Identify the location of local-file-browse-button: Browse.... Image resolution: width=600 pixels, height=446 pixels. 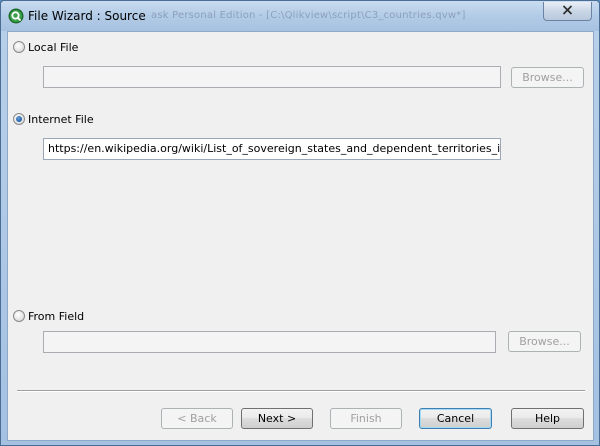
(547, 77).